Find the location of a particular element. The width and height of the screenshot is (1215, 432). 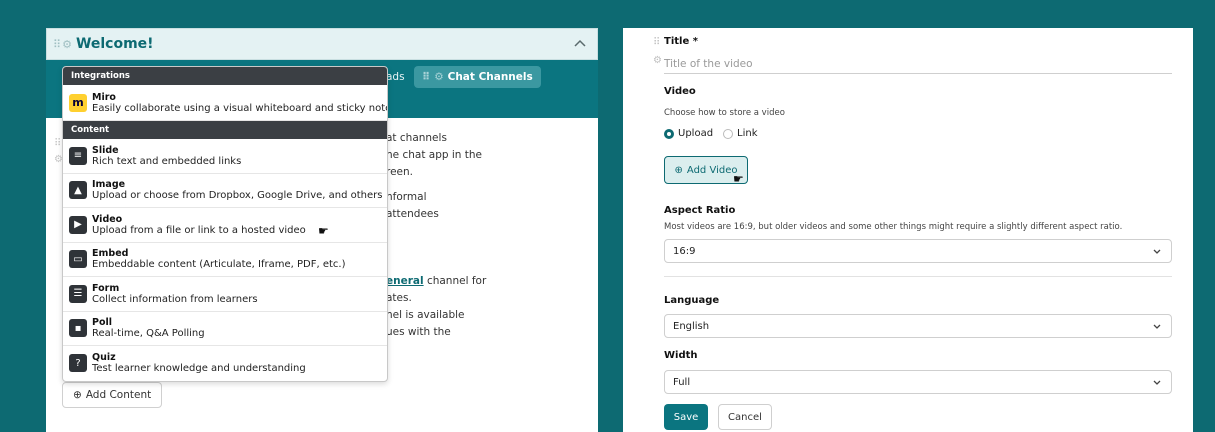

language-value: English is located at coordinates (691, 326).